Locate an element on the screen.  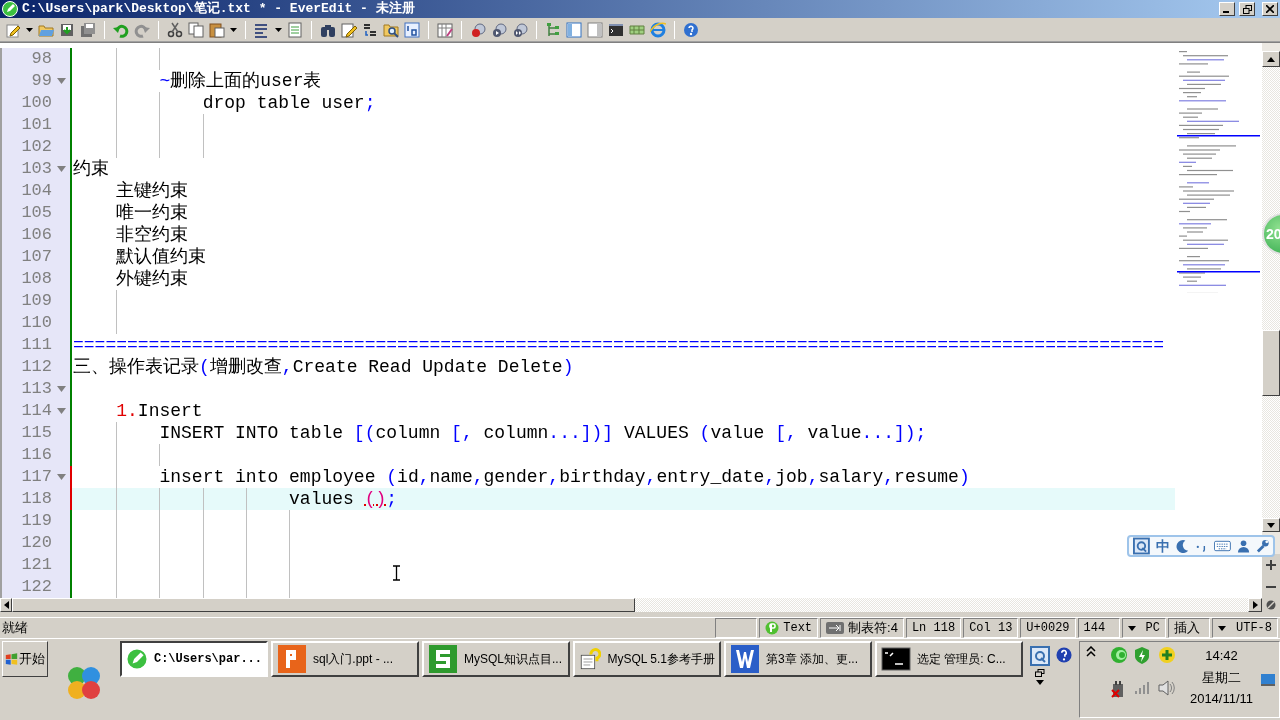
status-panel: Ln 118 is located at coordinates (933, 628).